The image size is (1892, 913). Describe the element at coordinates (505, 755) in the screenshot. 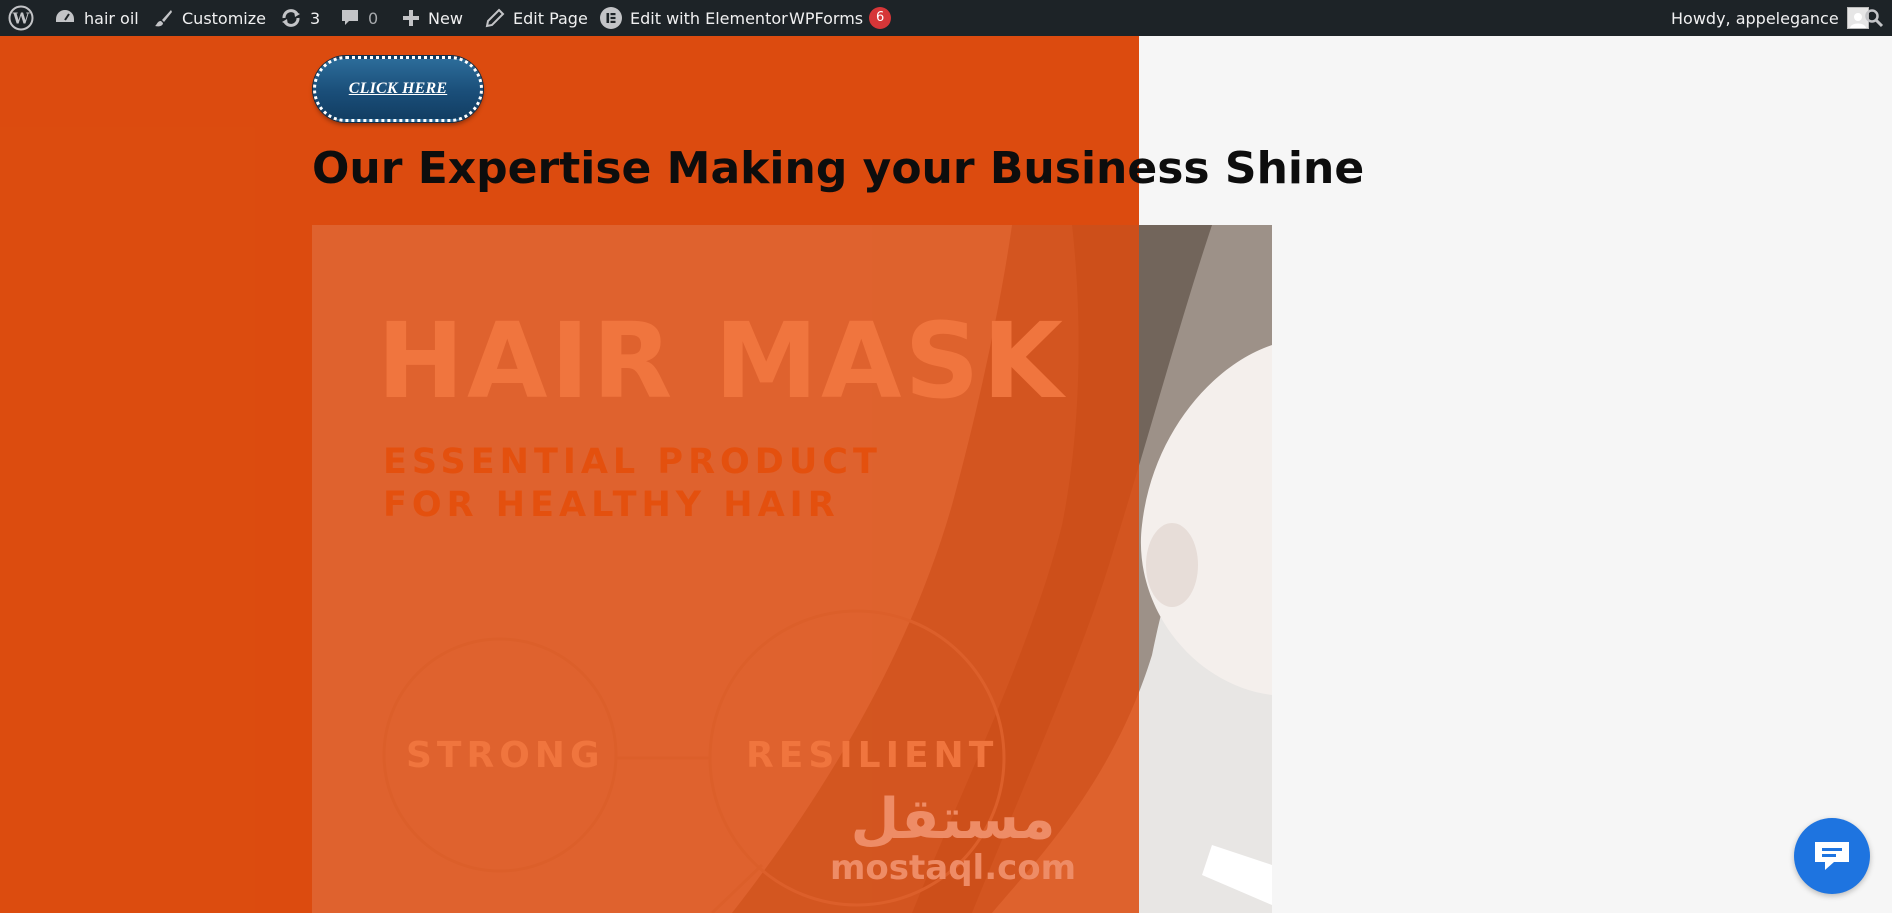

I see `circle-label-strong: STRONG` at that location.